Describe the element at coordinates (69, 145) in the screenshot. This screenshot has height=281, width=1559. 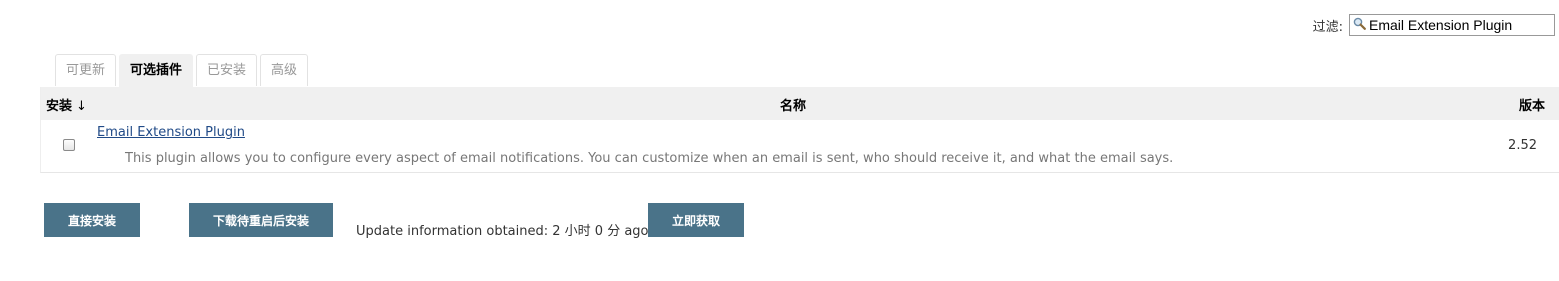
I see `install-checkbox` at that location.